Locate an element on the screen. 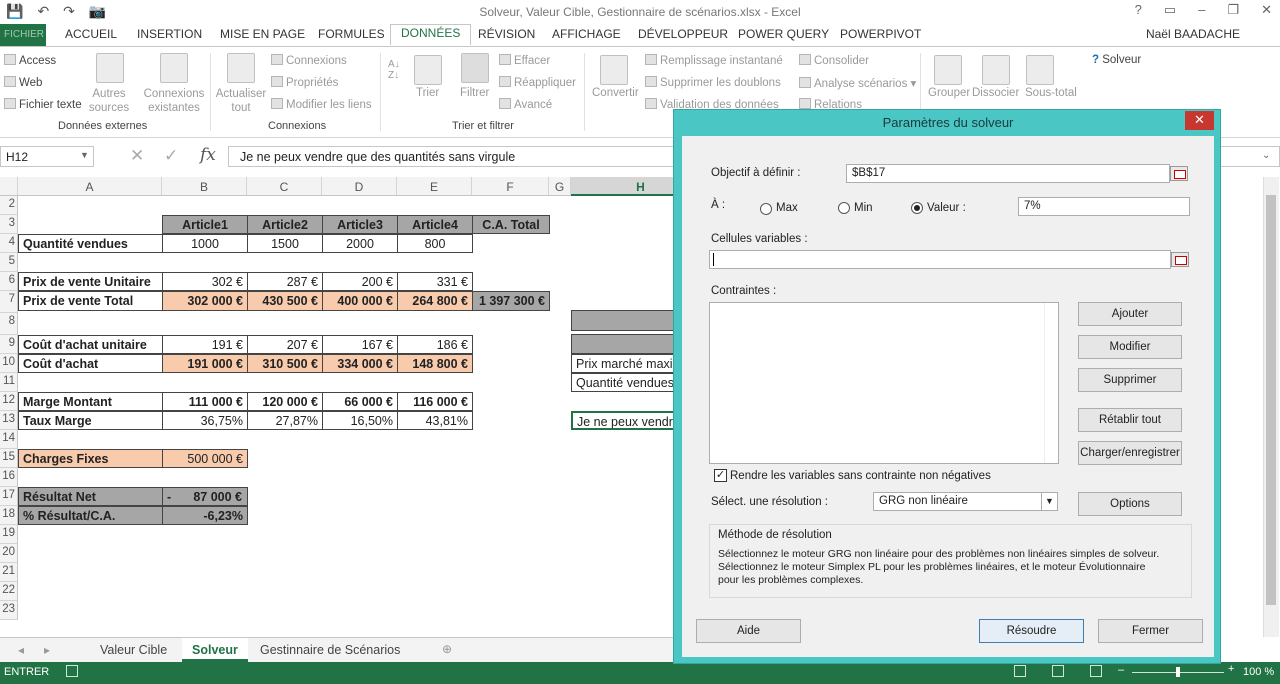 The width and height of the screenshot is (1280, 684). column-header-d: D is located at coordinates (359, 186).